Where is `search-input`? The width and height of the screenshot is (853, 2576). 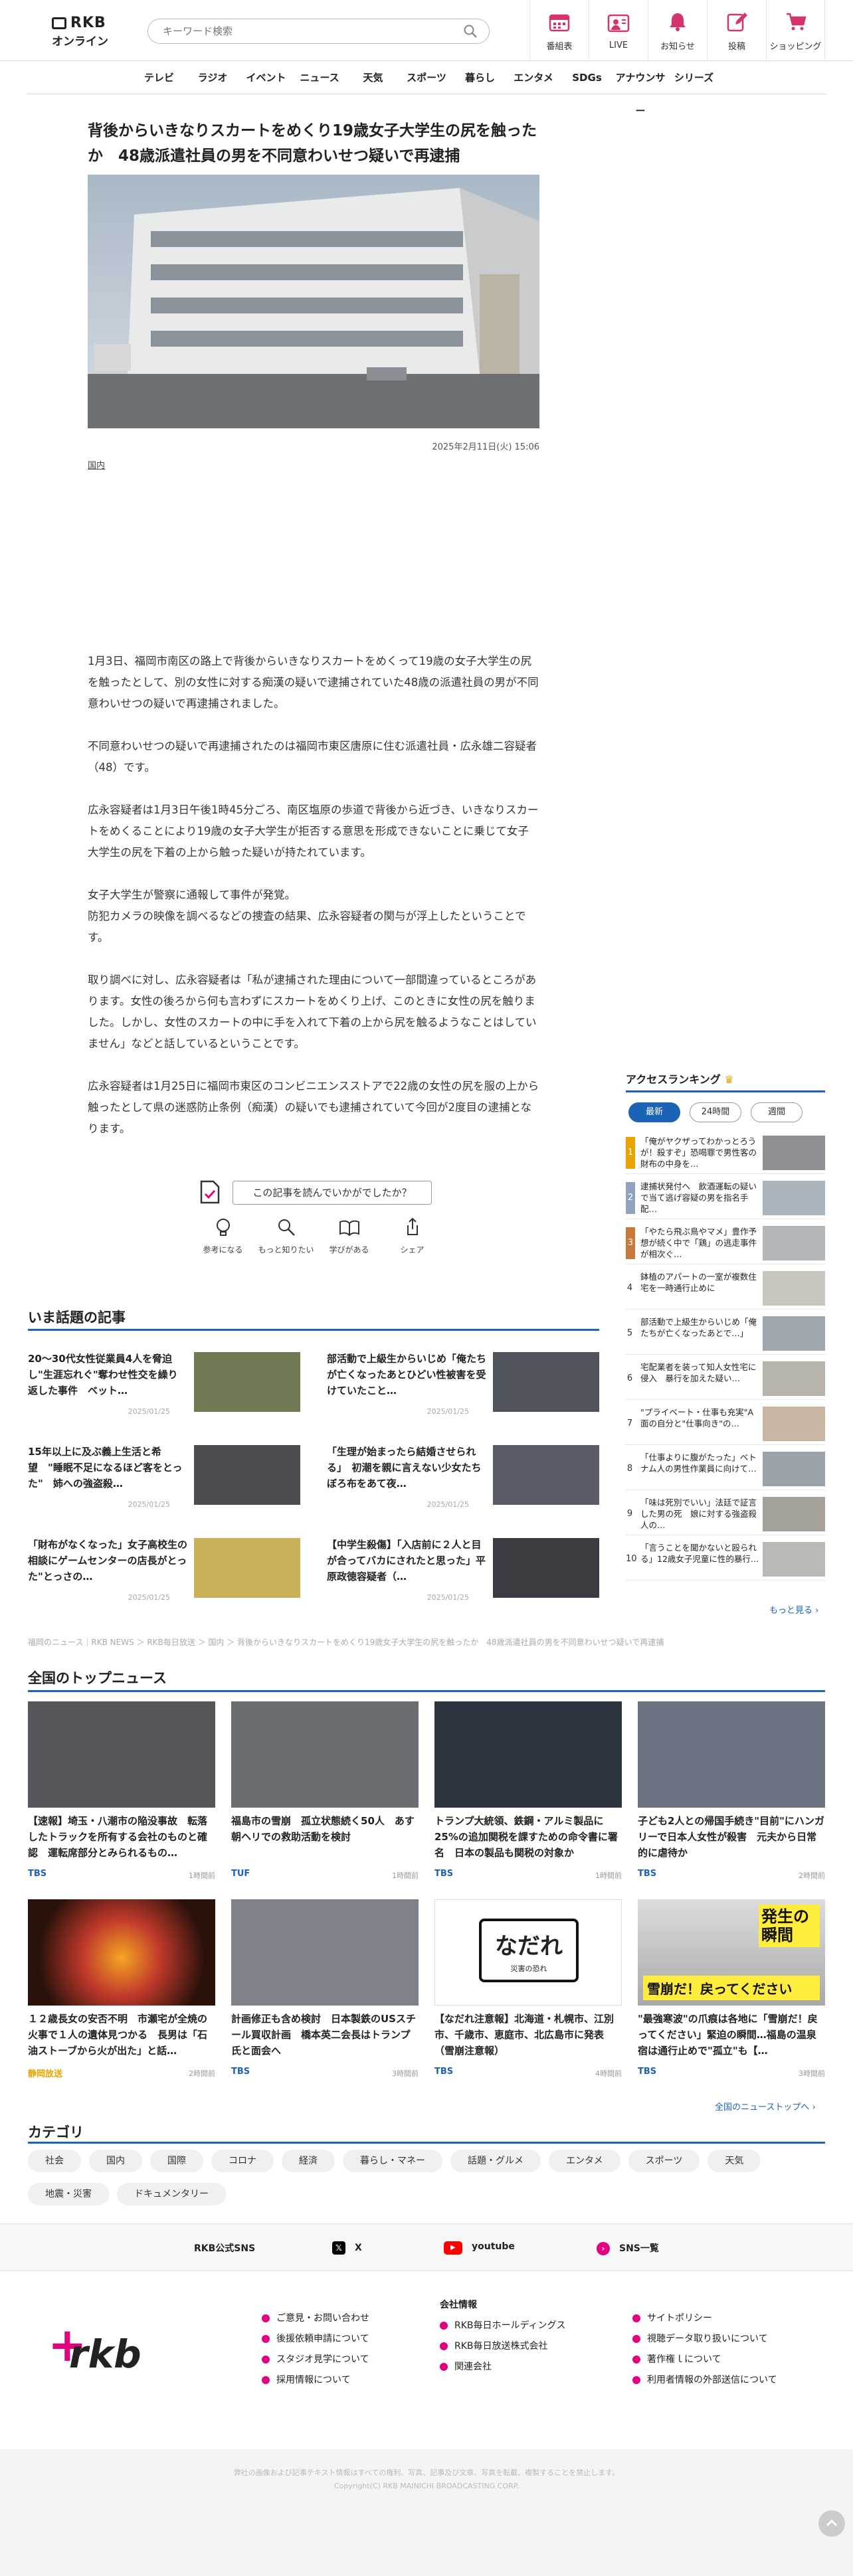
search-input is located at coordinates (302, 31).